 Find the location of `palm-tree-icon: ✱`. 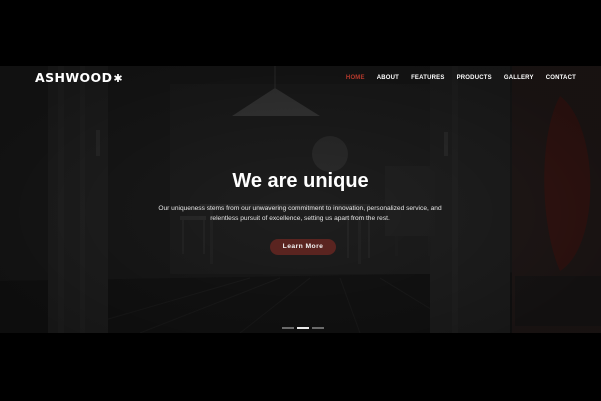

palm-tree-icon: ✱ is located at coordinates (118, 78).